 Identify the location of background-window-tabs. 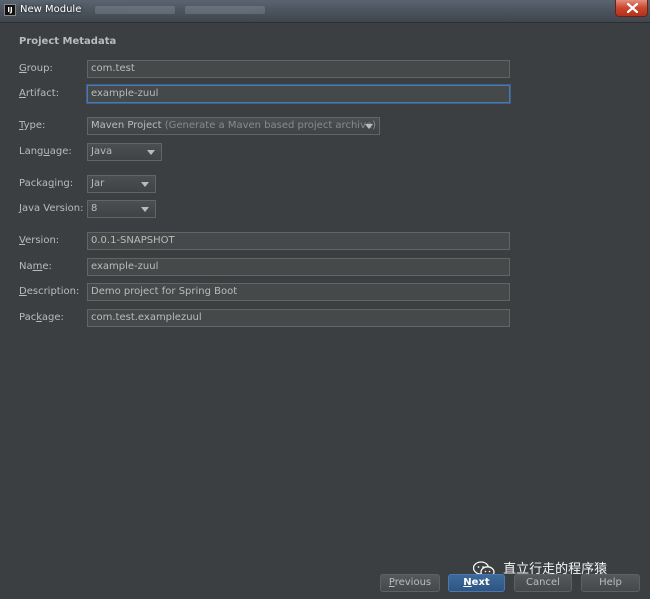
(195, 10).